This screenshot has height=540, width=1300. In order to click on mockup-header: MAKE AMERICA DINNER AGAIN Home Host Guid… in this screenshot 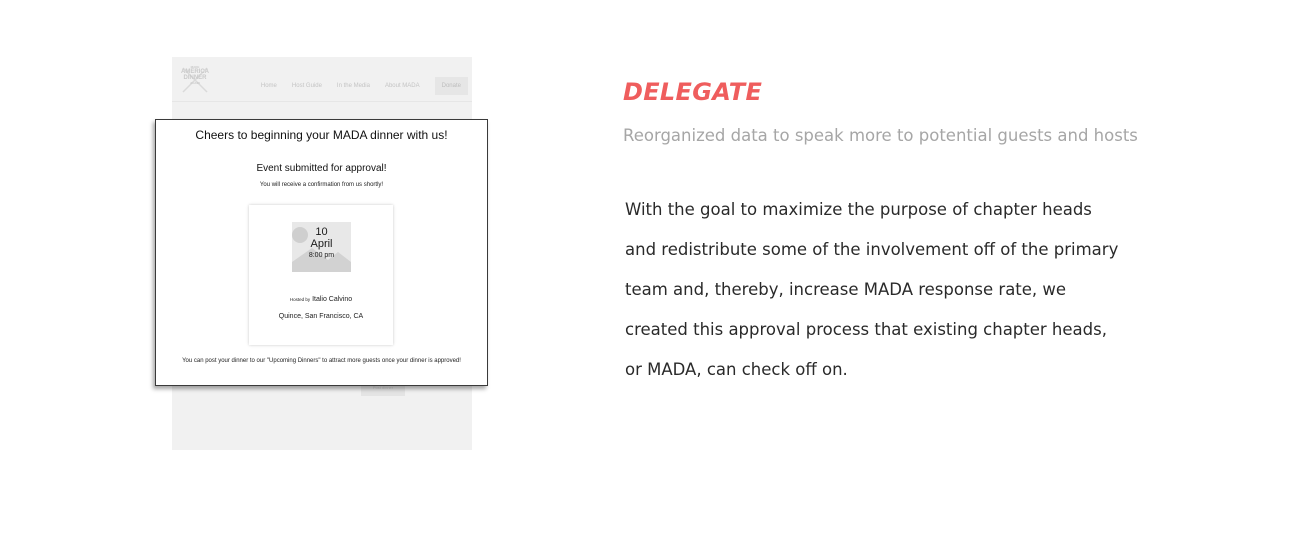, I will do `click(322, 79)`.